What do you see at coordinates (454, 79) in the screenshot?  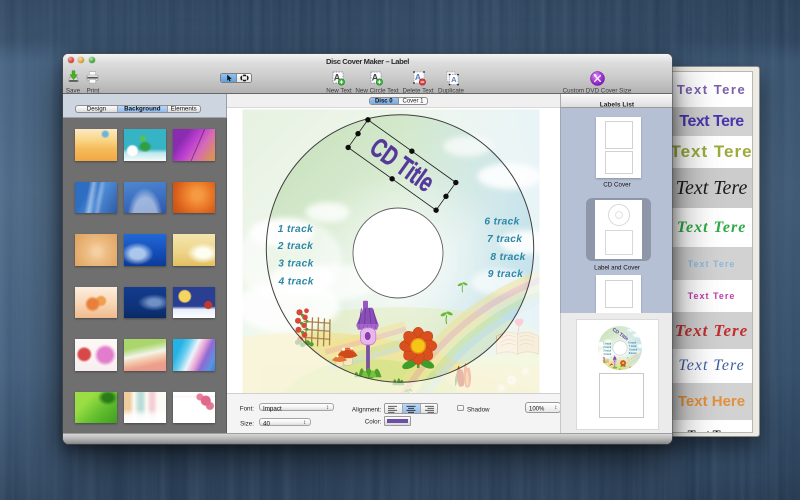 I see `svg-text: A` at bounding box center [454, 79].